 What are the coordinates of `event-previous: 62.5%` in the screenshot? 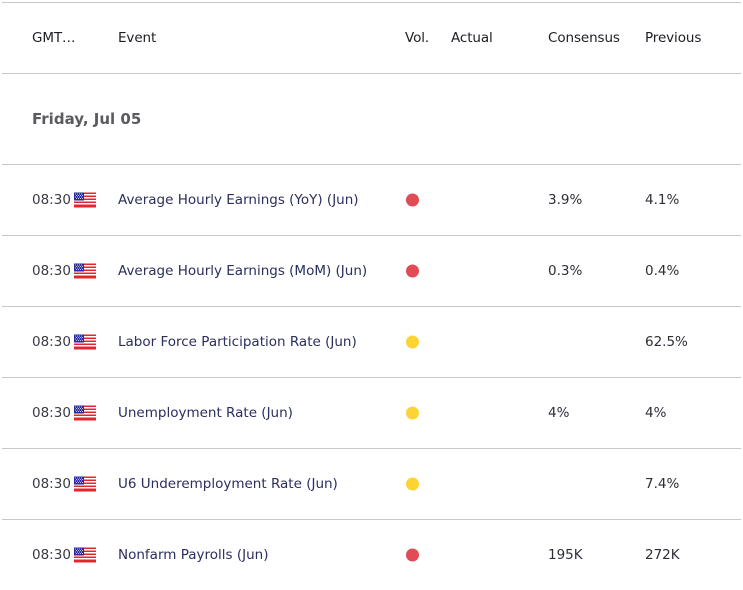 It's located at (666, 342).